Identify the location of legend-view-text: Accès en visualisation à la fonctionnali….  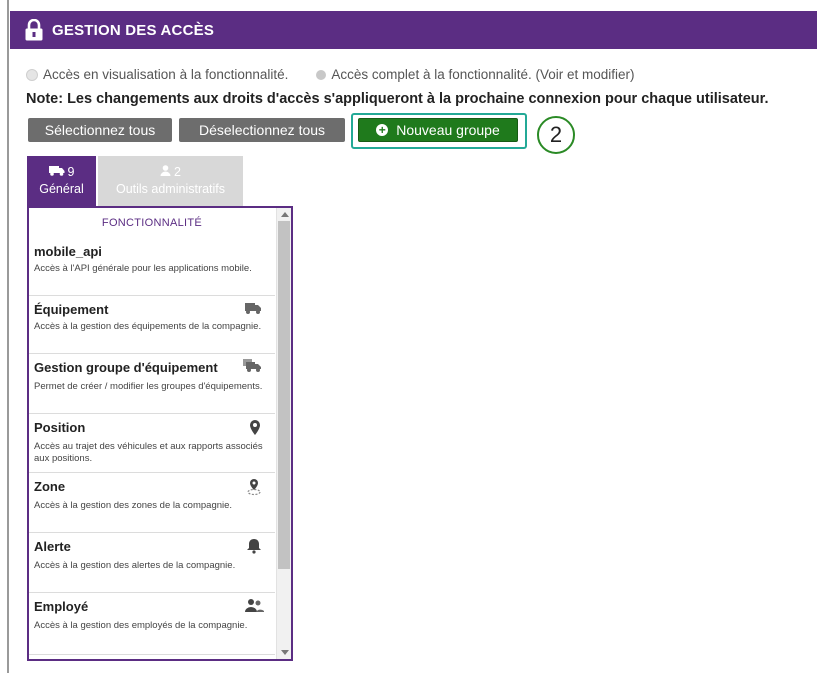
(166, 74).